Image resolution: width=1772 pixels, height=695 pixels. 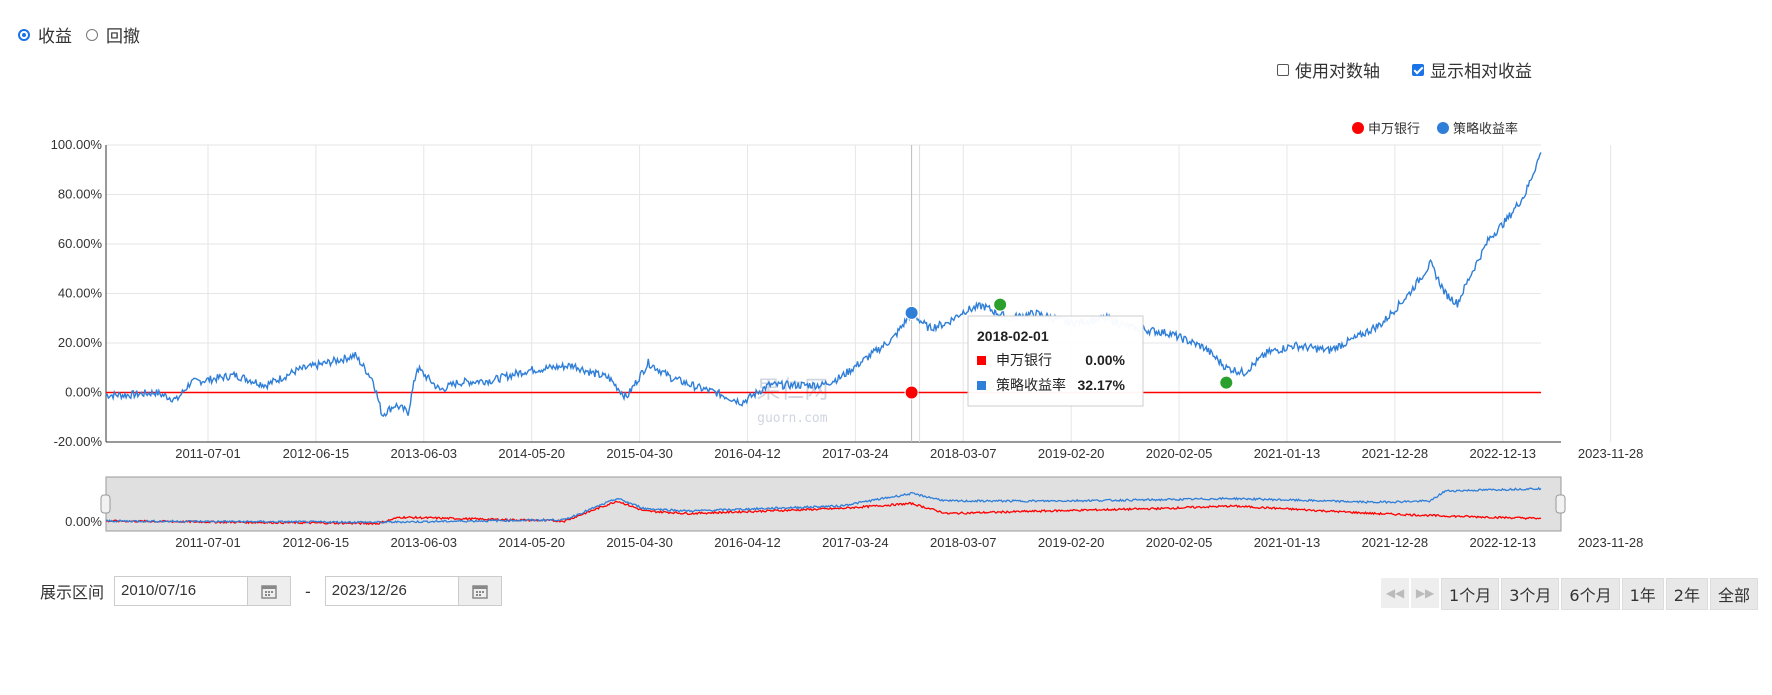 What do you see at coordinates (83, 392) in the screenshot?
I see `y-tick-label: 0.00%` at bounding box center [83, 392].